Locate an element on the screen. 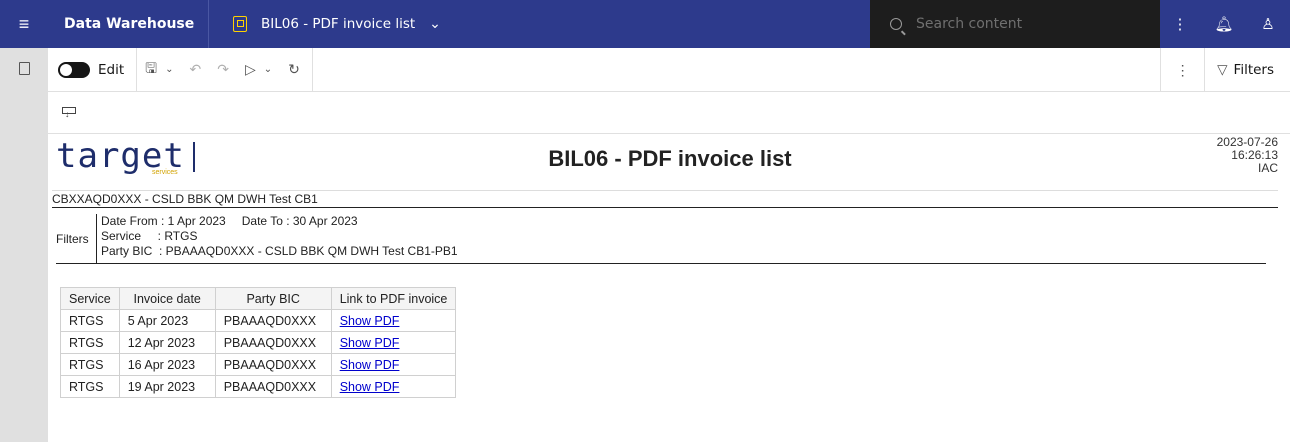  report-env: IAC is located at coordinates (1267, 168).